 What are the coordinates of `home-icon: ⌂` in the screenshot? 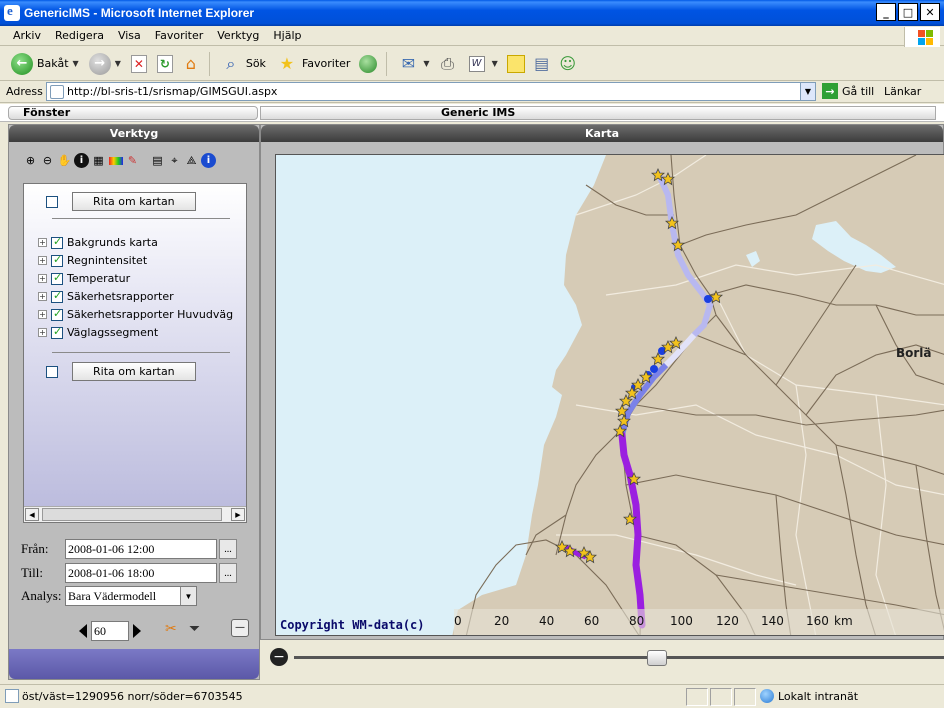 It's located at (191, 64).